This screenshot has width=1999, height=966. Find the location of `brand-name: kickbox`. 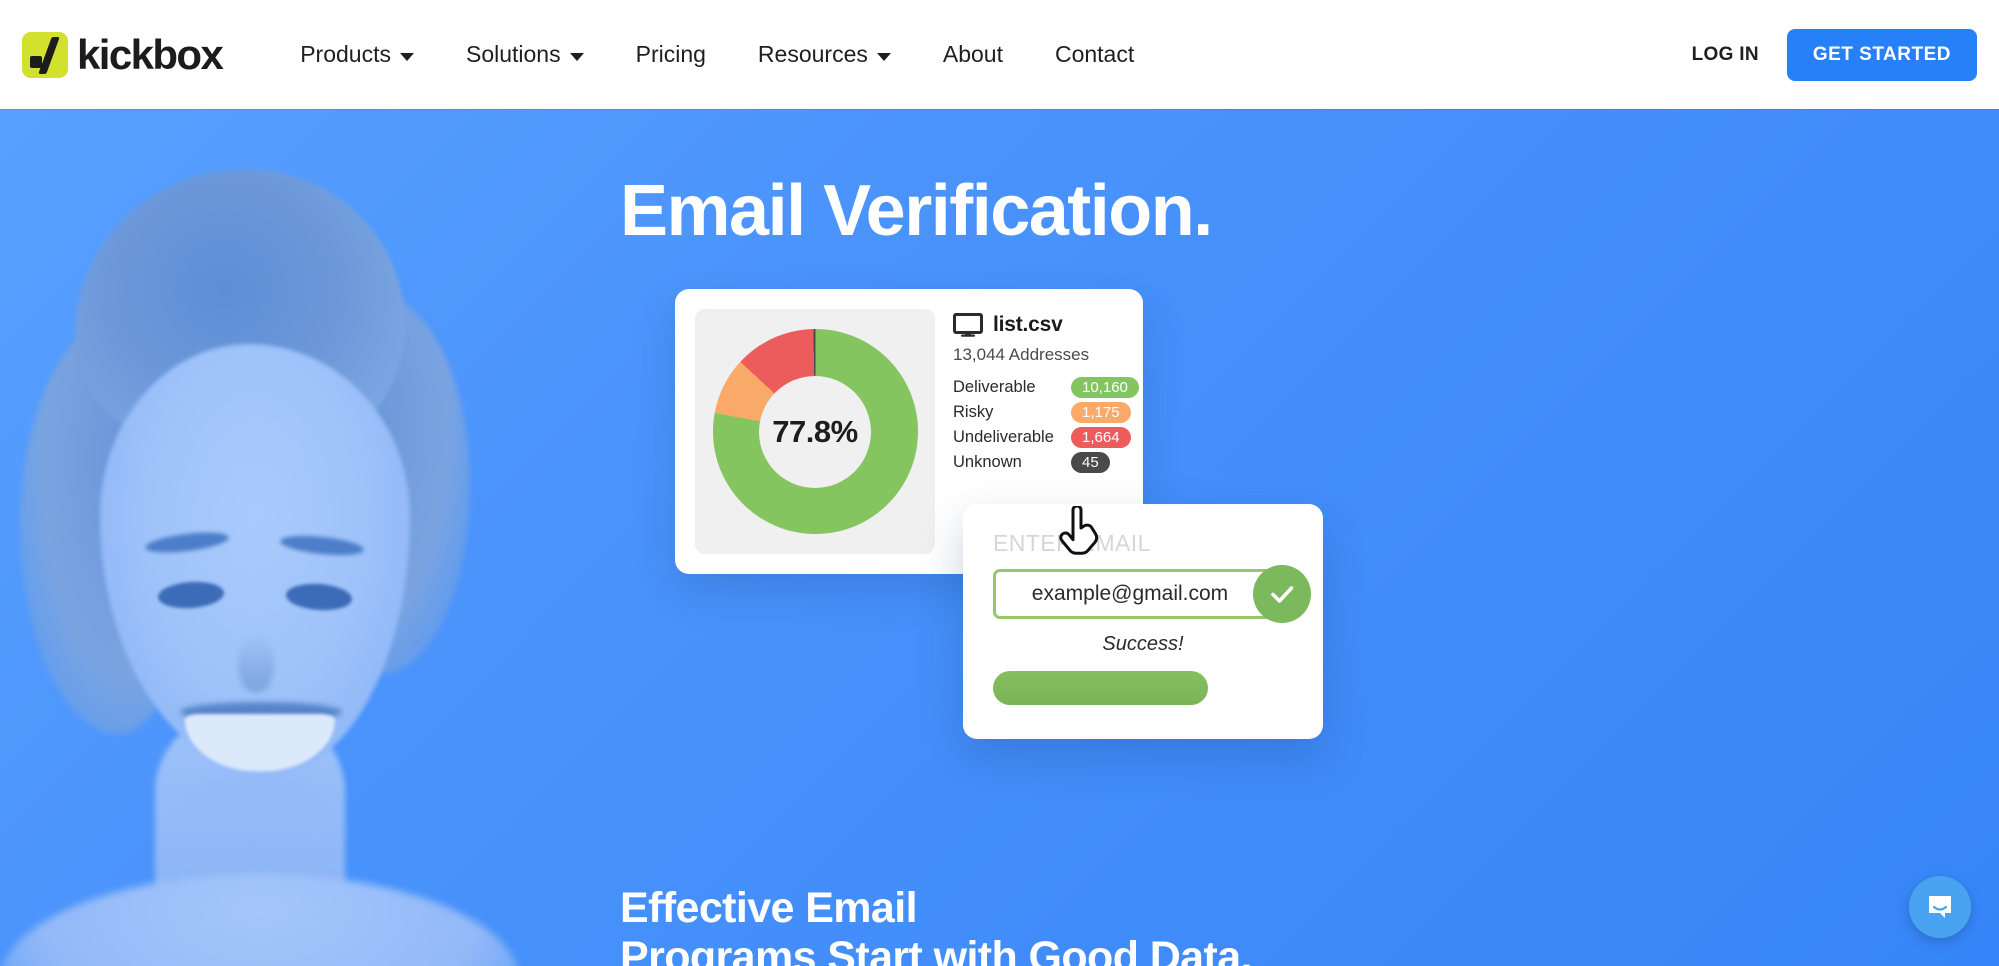

brand-name: kickbox is located at coordinates (150, 54).